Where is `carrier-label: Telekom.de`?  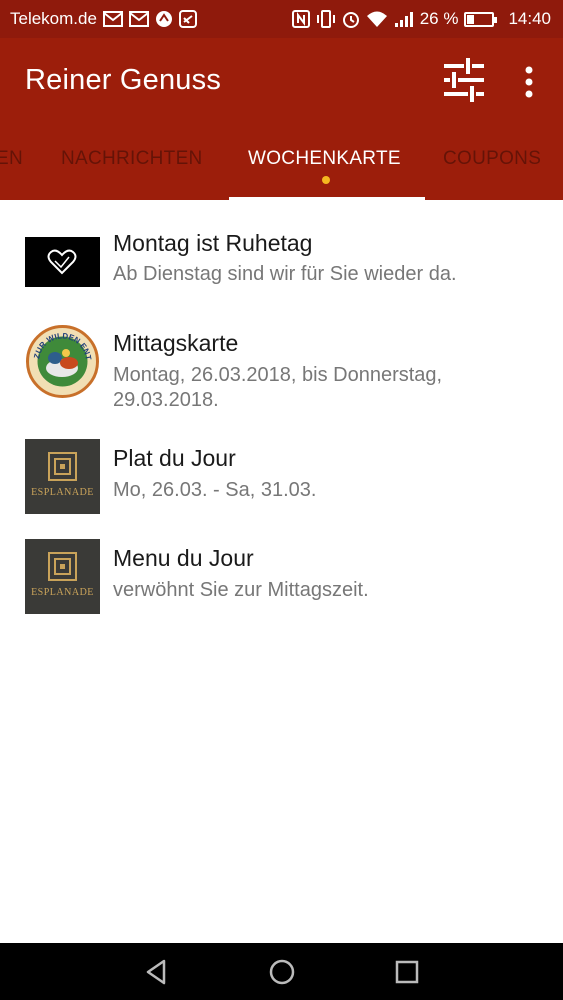 carrier-label: Telekom.de is located at coordinates (53, 18).